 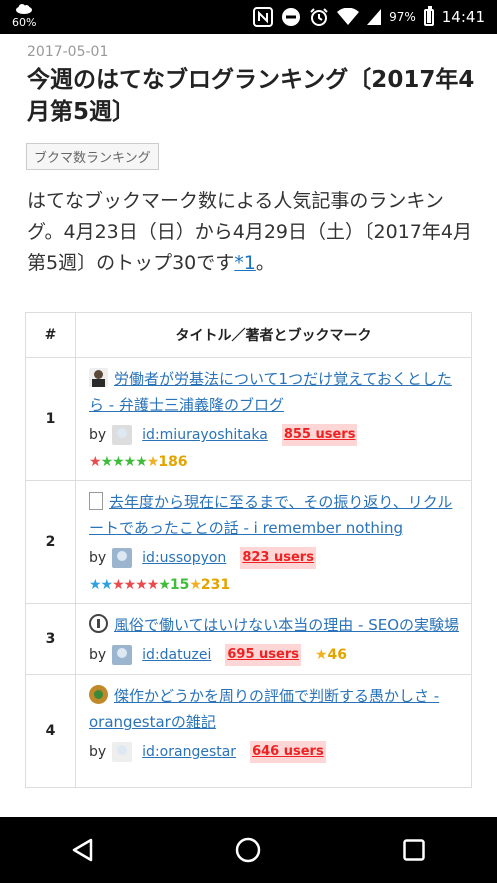 I want to click on bookmark-users-badge: 695 users, so click(x=263, y=655).